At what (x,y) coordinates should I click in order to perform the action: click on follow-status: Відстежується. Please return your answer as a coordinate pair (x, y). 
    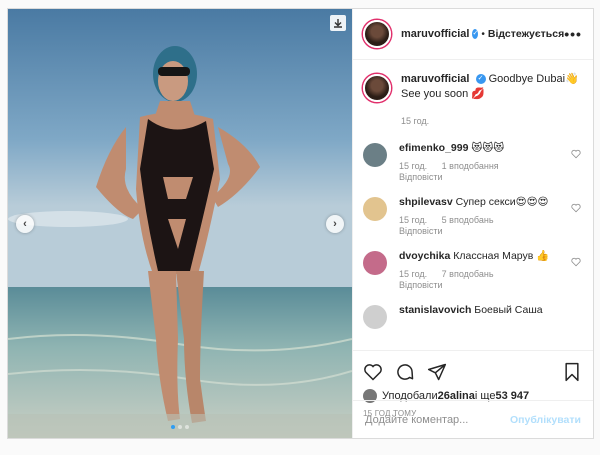
    Looking at the image, I should click on (526, 34).